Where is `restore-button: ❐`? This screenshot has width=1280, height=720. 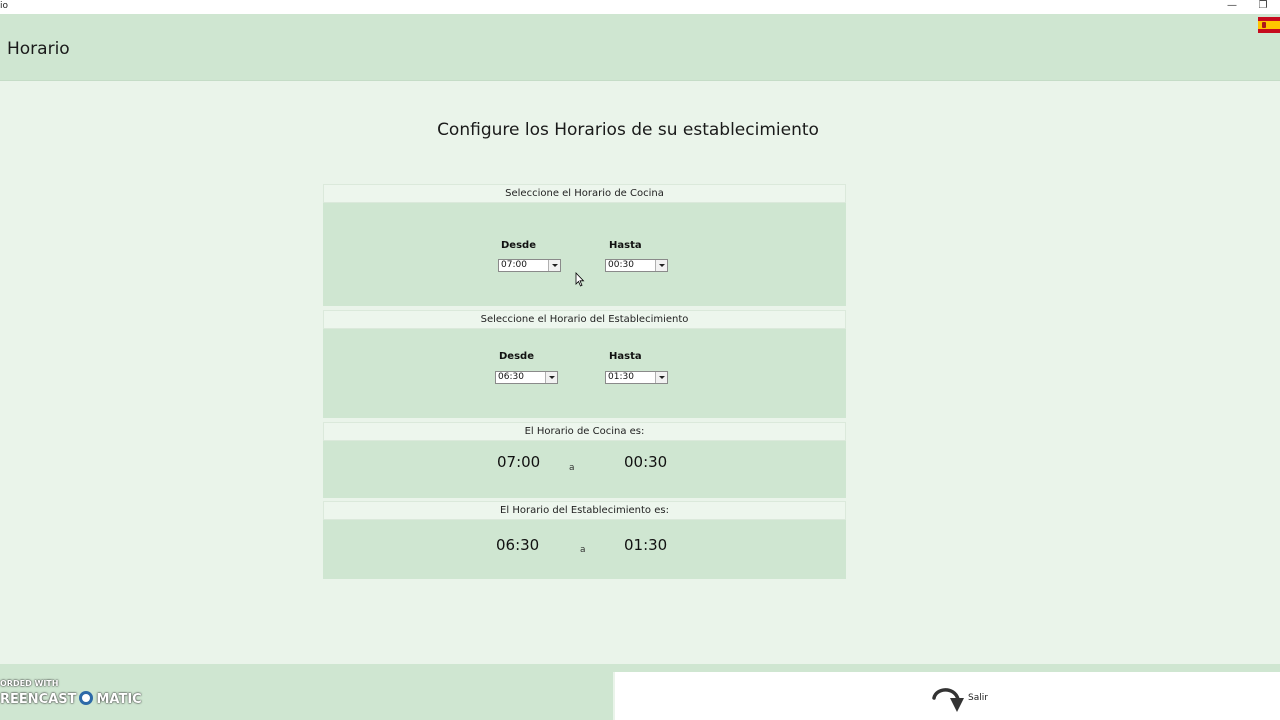 restore-button: ❐ is located at coordinates (1263, 6).